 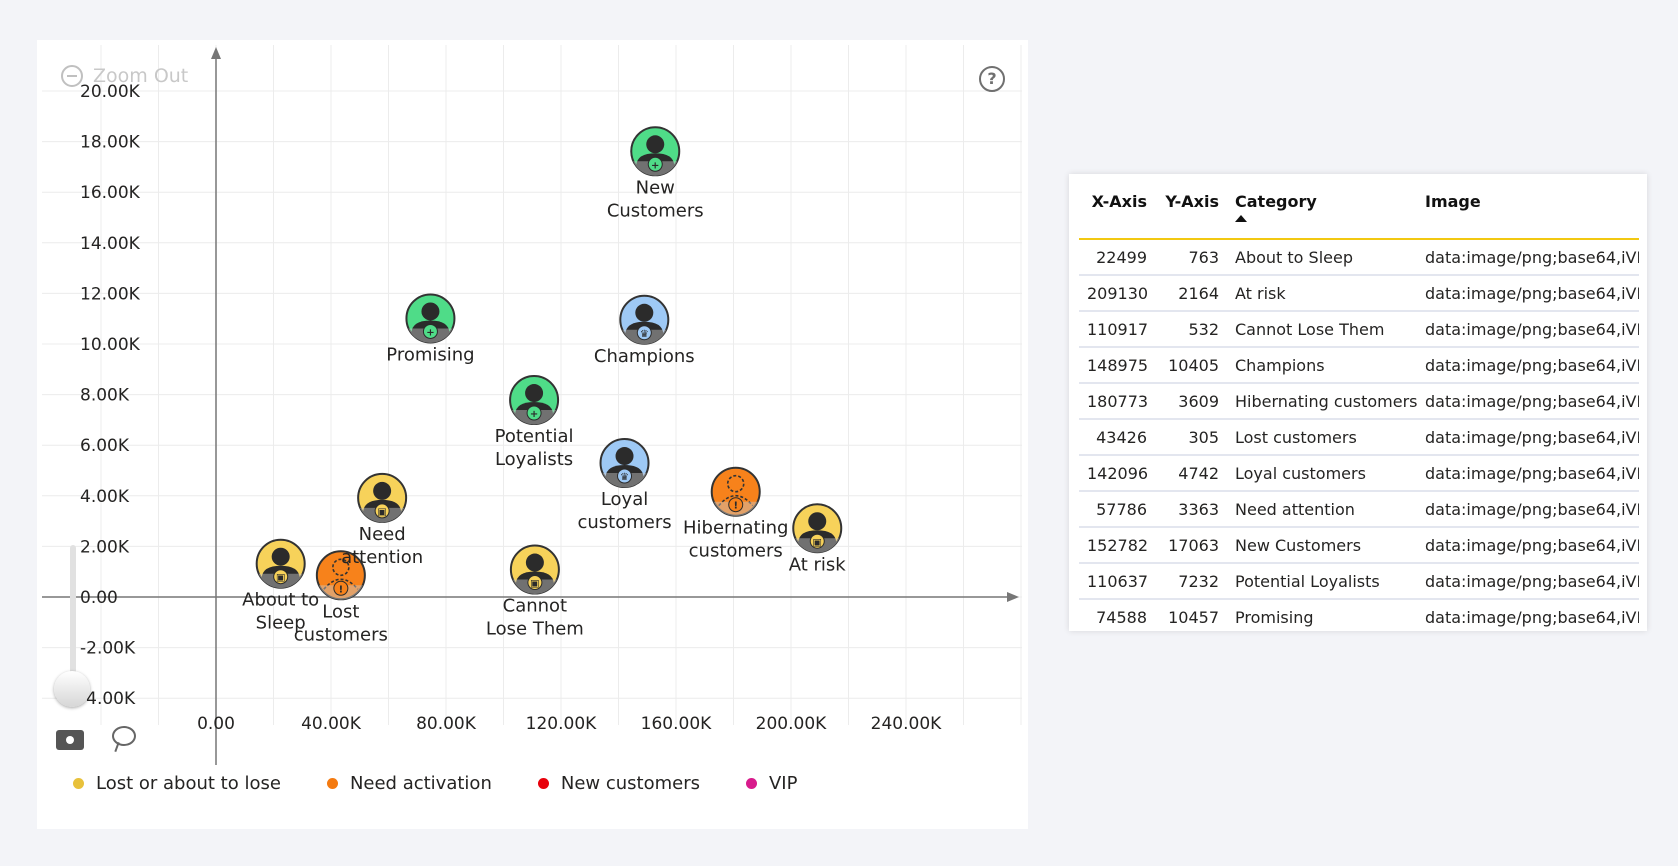 I want to click on column-header-category: Category, so click(x=1322, y=211).